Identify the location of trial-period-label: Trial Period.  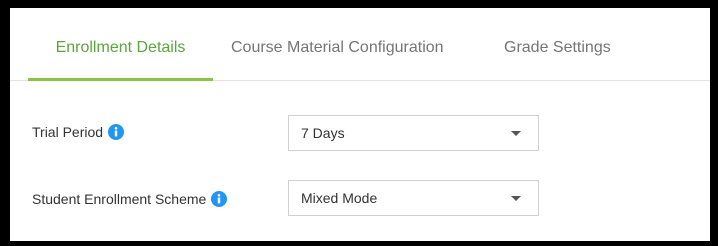
(68, 132).